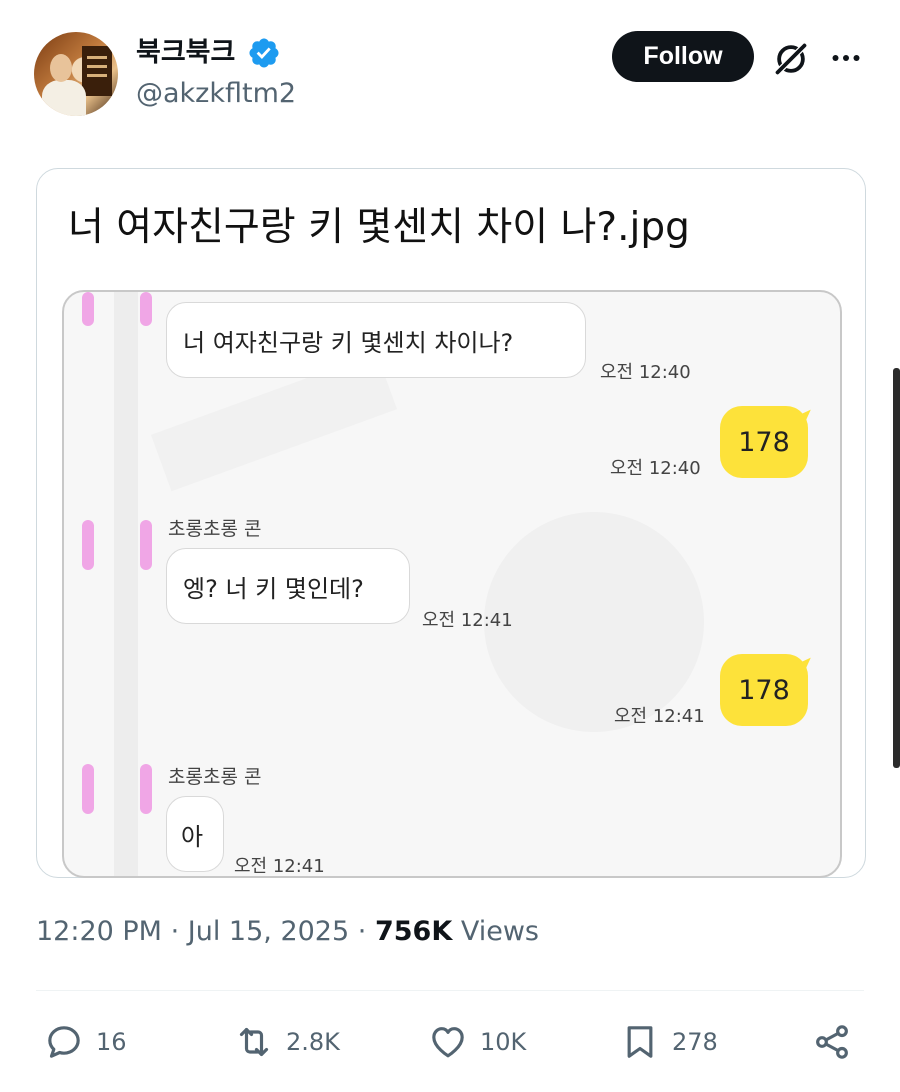  What do you see at coordinates (503, 1042) in the screenshot?
I see `like-count: 10K` at bounding box center [503, 1042].